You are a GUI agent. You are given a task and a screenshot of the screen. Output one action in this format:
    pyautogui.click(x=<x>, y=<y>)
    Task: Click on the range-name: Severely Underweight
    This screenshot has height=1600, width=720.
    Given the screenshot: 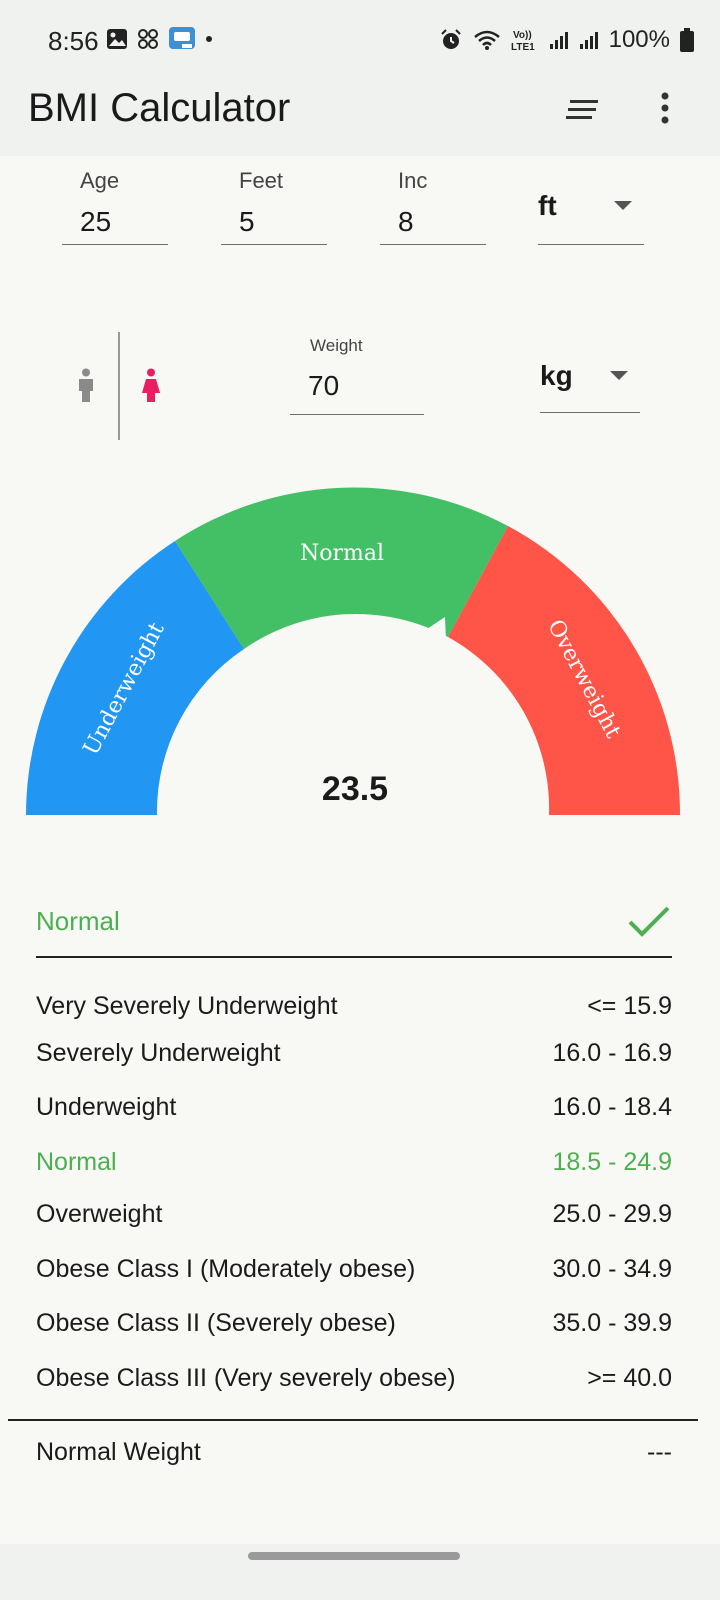 What is the action you would take?
    pyautogui.click(x=158, y=1053)
    